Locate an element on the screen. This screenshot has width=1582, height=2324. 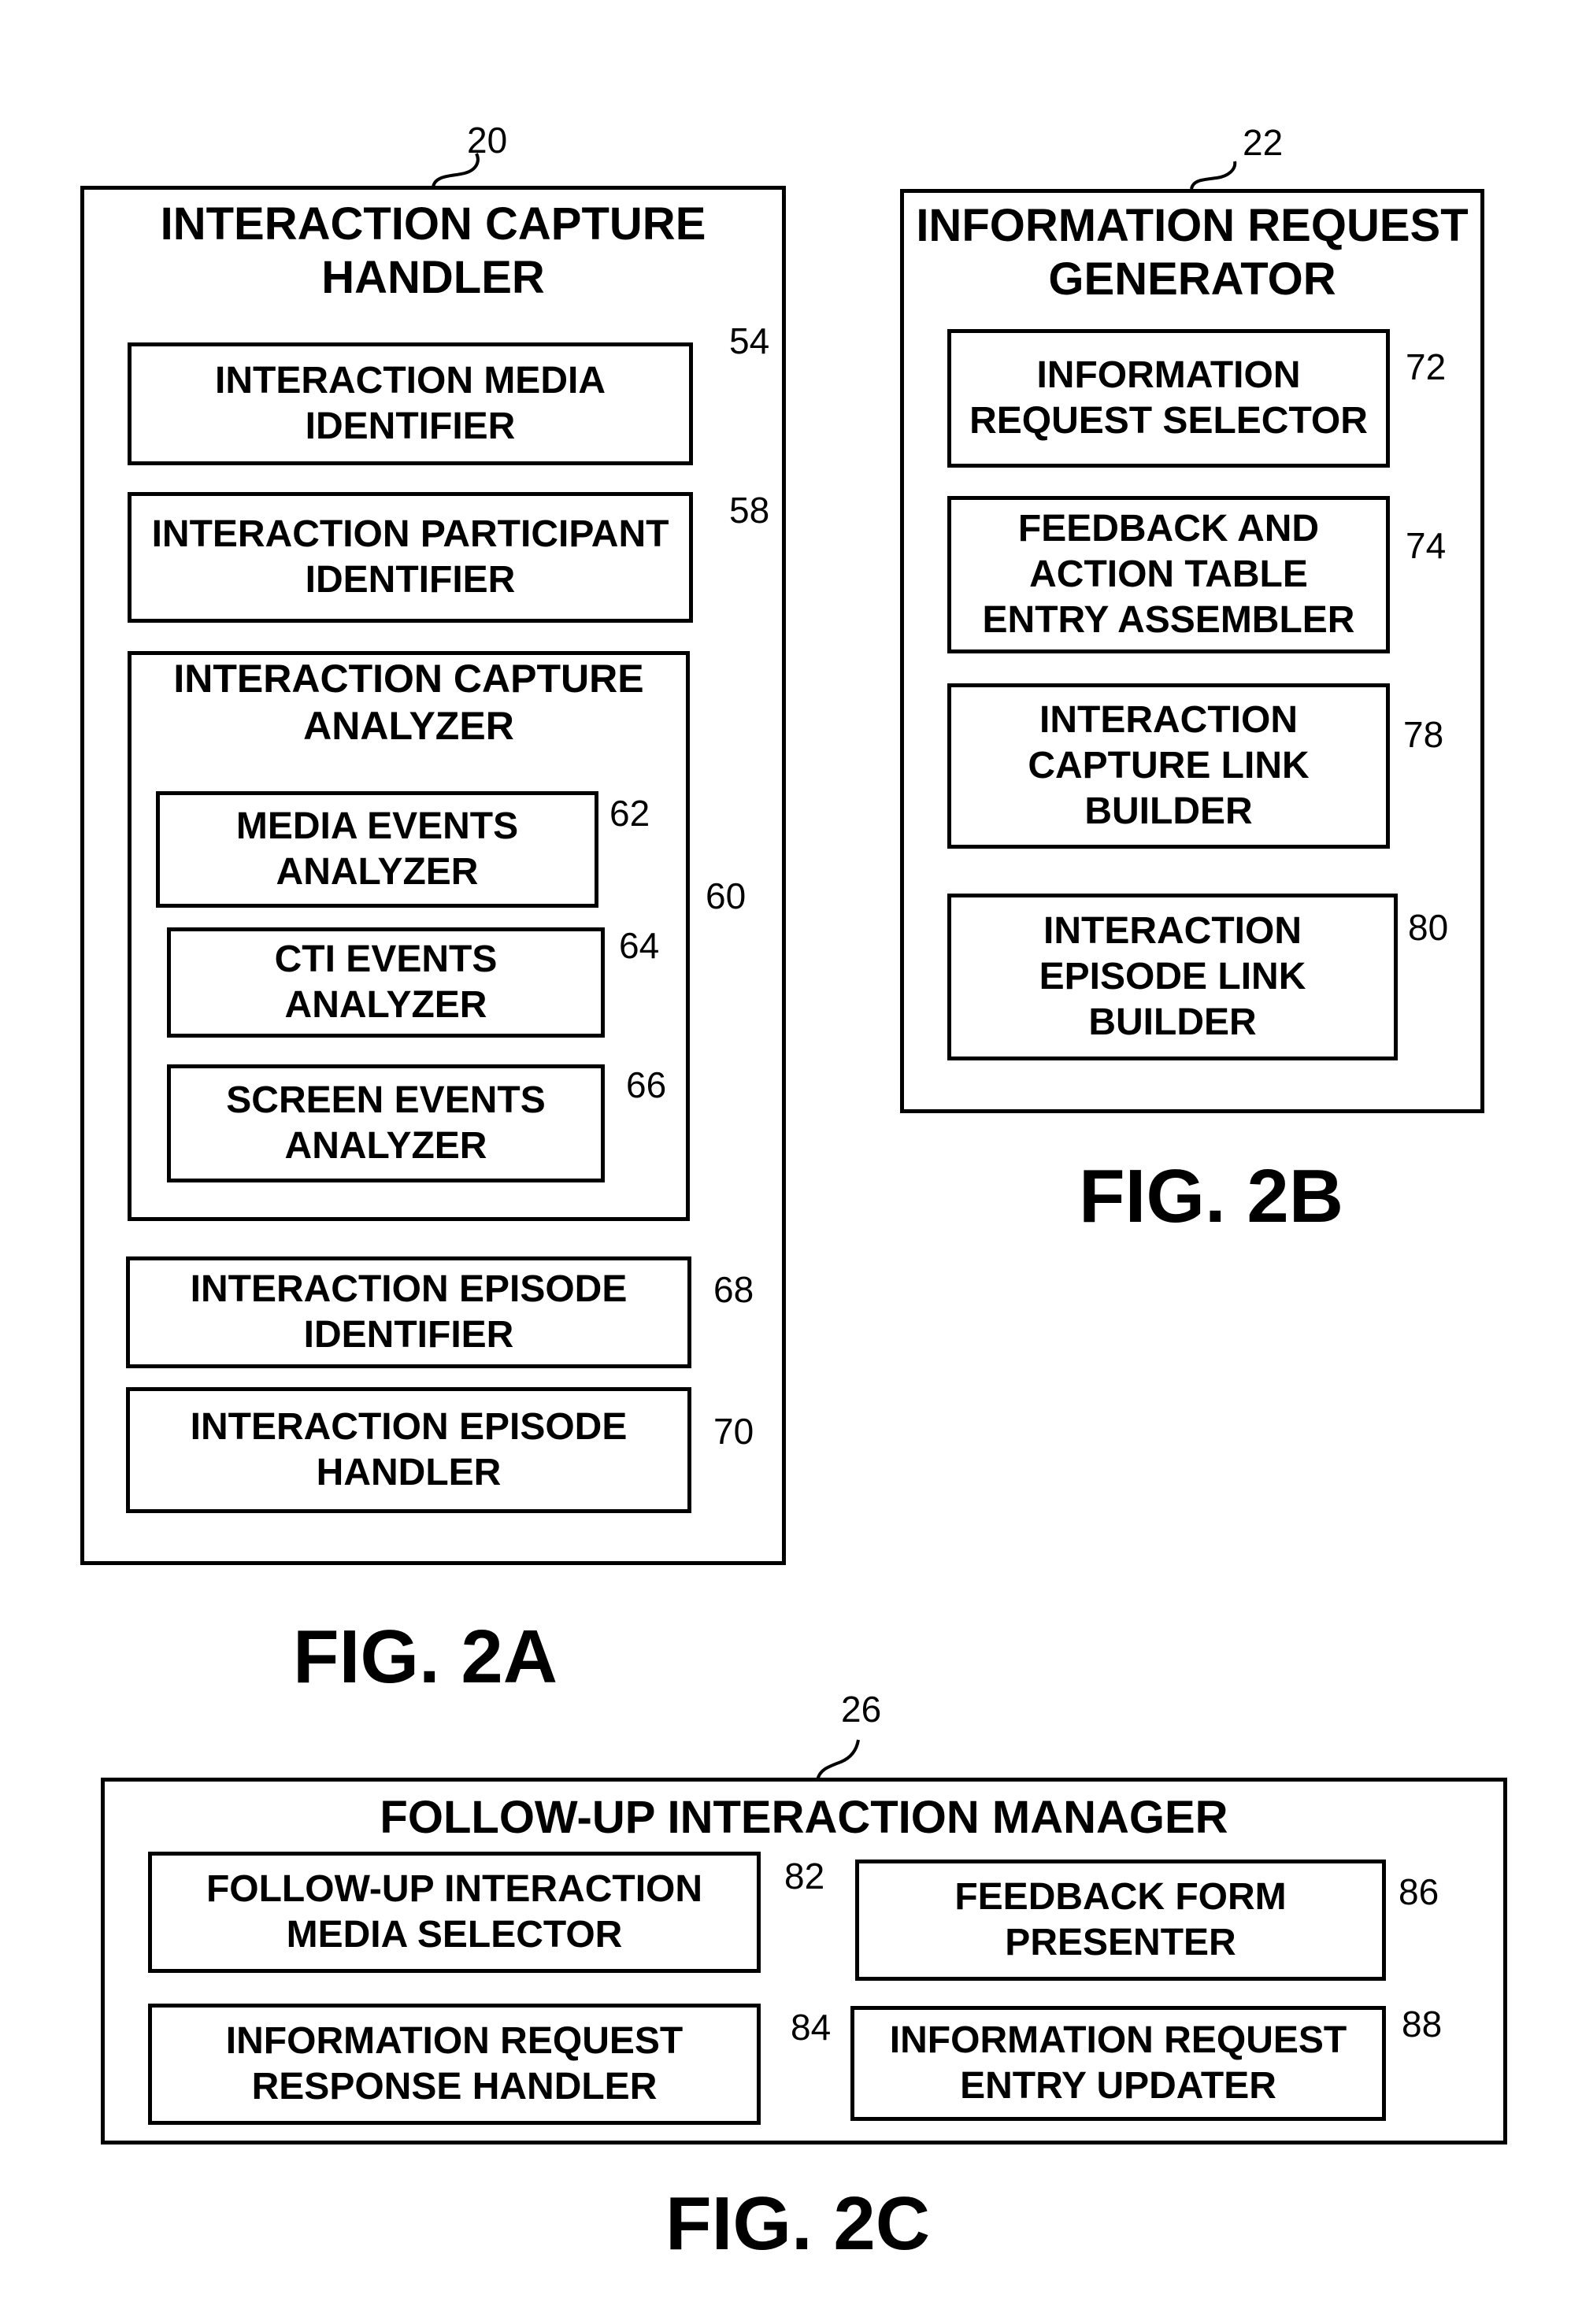
ref-86: 86 is located at coordinates (1419, 1892).